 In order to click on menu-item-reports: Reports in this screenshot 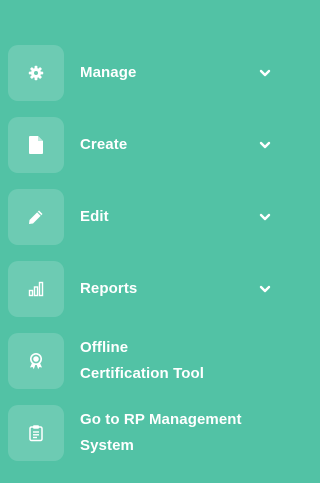, I will do `click(143, 290)`.